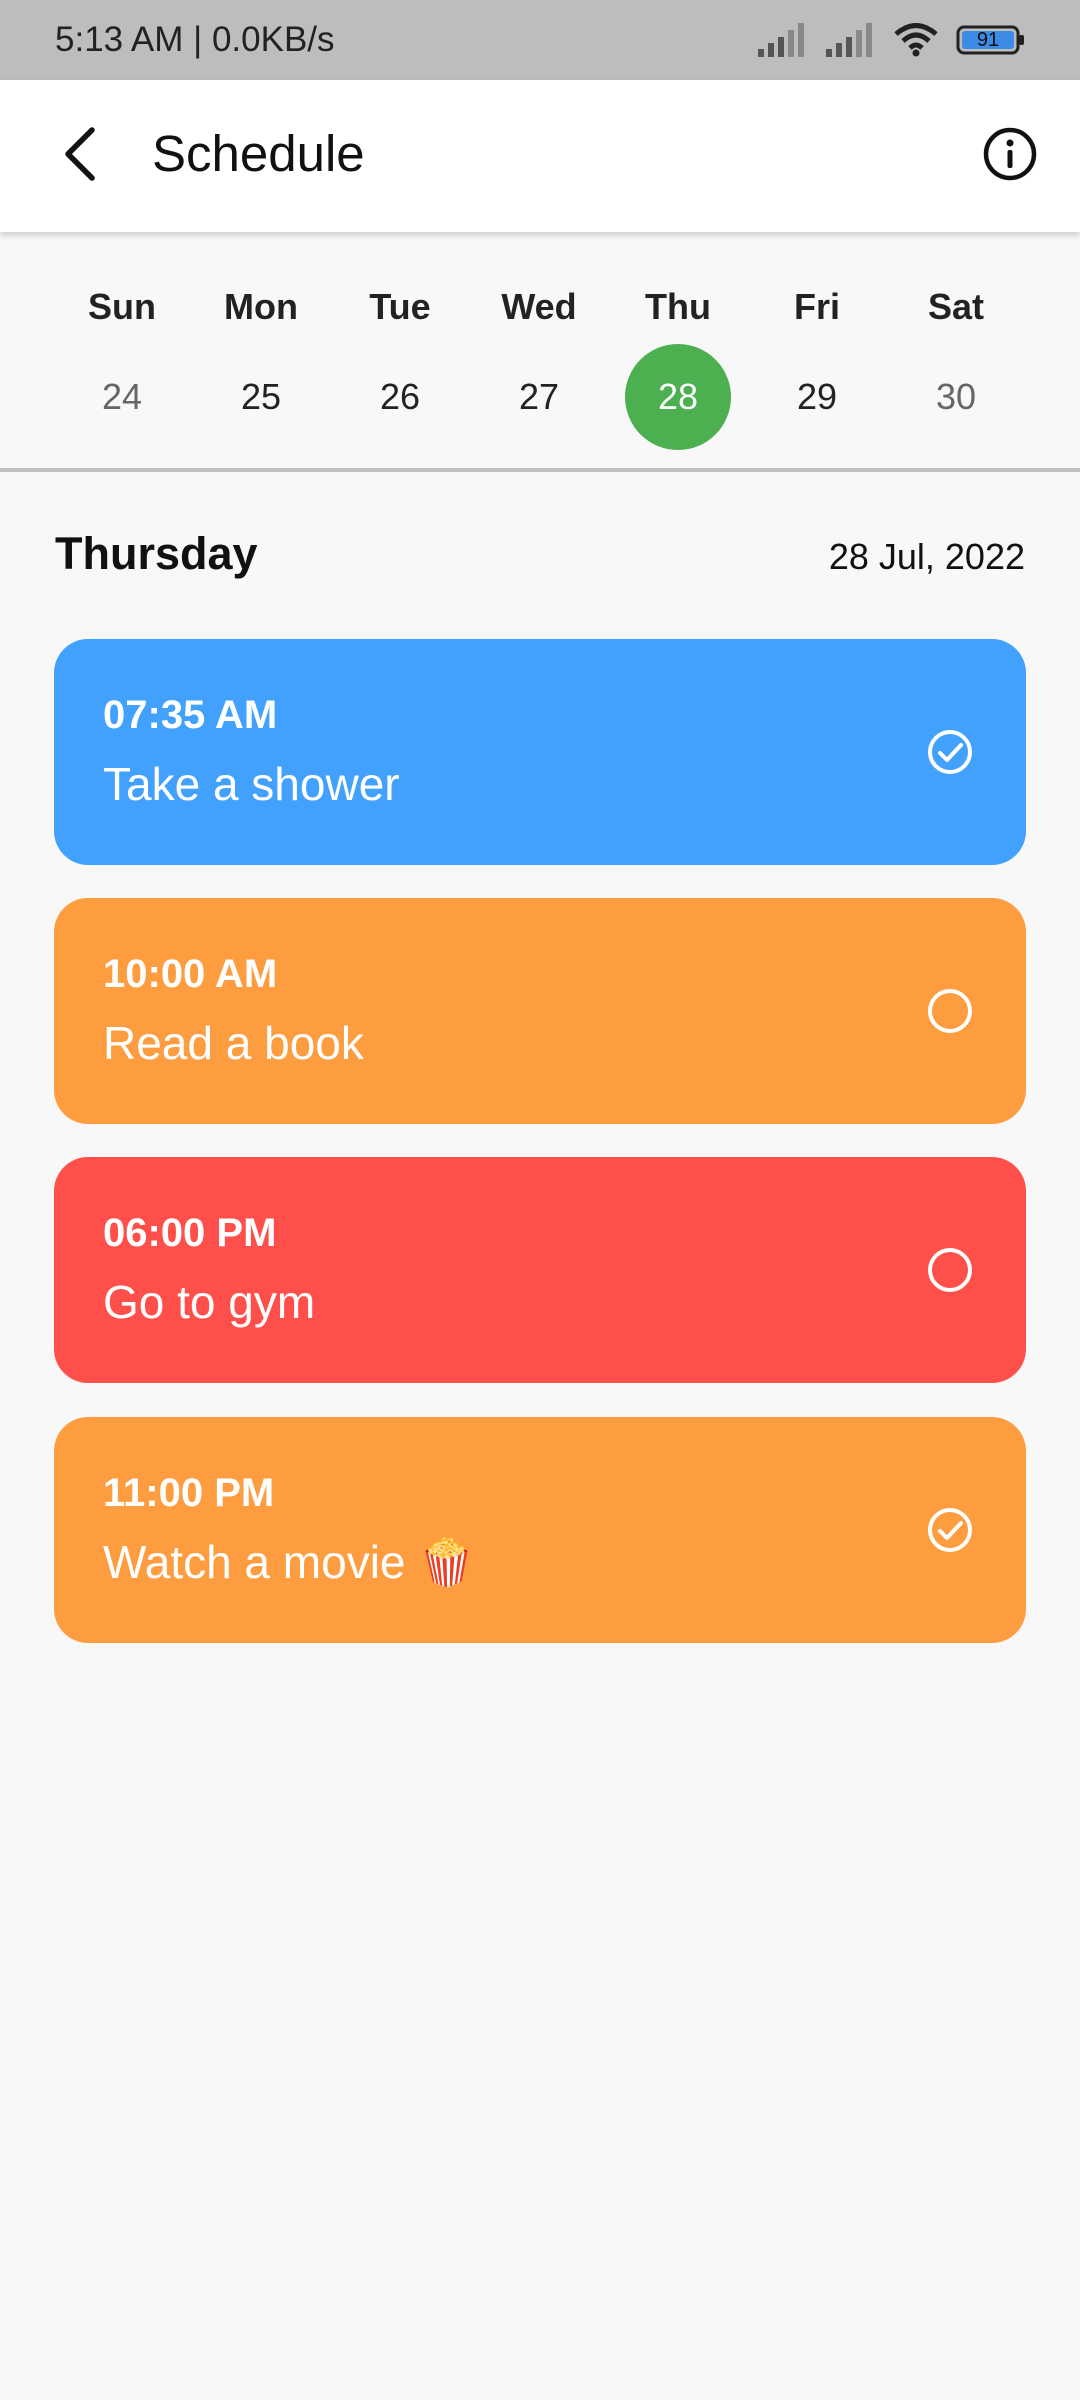  What do you see at coordinates (956, 306) in the screenshot?
I see `day-name: Sat` at bounding box center [956, 306].